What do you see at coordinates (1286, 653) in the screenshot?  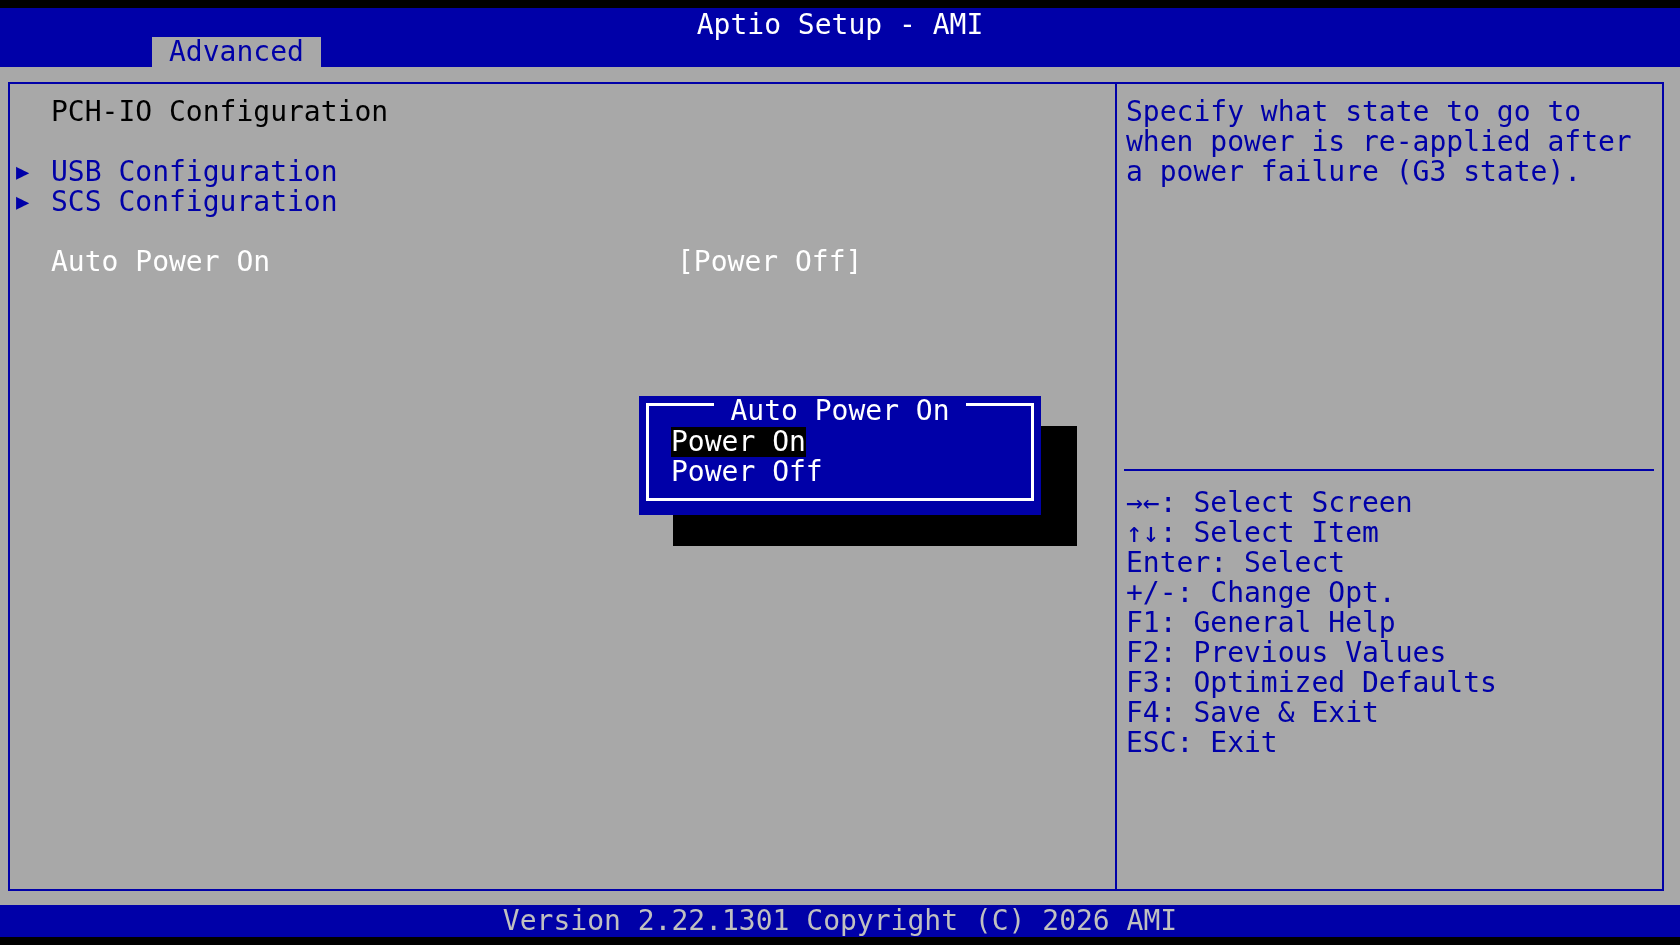 I see `key-hint: F2: Previous Values` at bounding box center [1286, 653].